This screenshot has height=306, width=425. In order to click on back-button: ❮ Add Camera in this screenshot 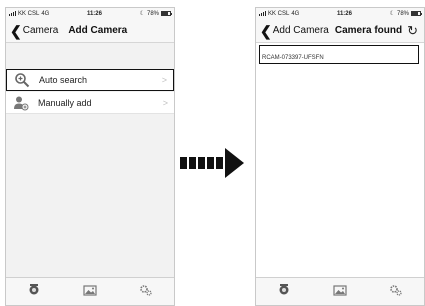, I will do `click(294, 30)`.